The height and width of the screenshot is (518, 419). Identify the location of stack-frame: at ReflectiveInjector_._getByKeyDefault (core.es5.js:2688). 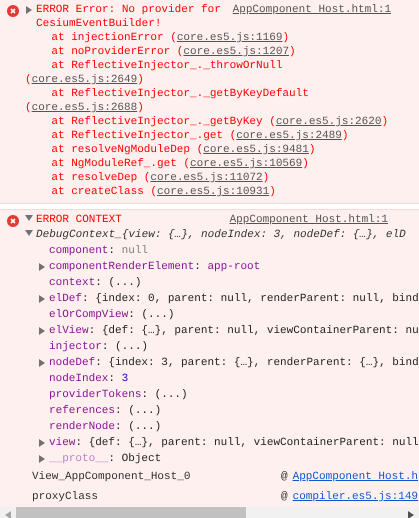
(208, 101).